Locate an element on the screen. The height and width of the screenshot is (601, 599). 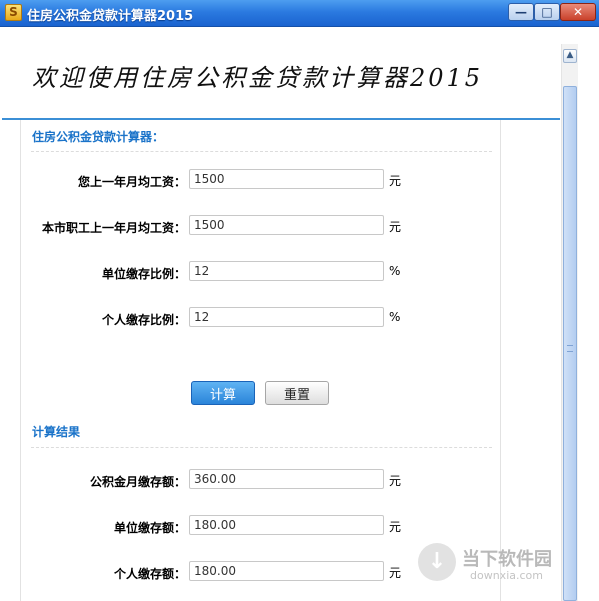
city-salary-unit: 元 is located at coordinates (395, 227).